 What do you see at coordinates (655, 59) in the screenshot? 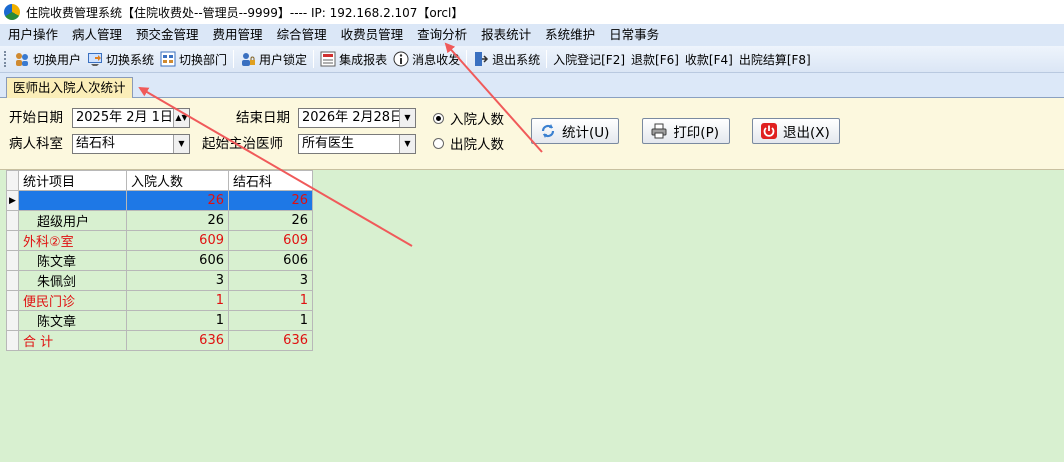
I see `refund-button: 退款[F6]` at bounding box center [655, 59].